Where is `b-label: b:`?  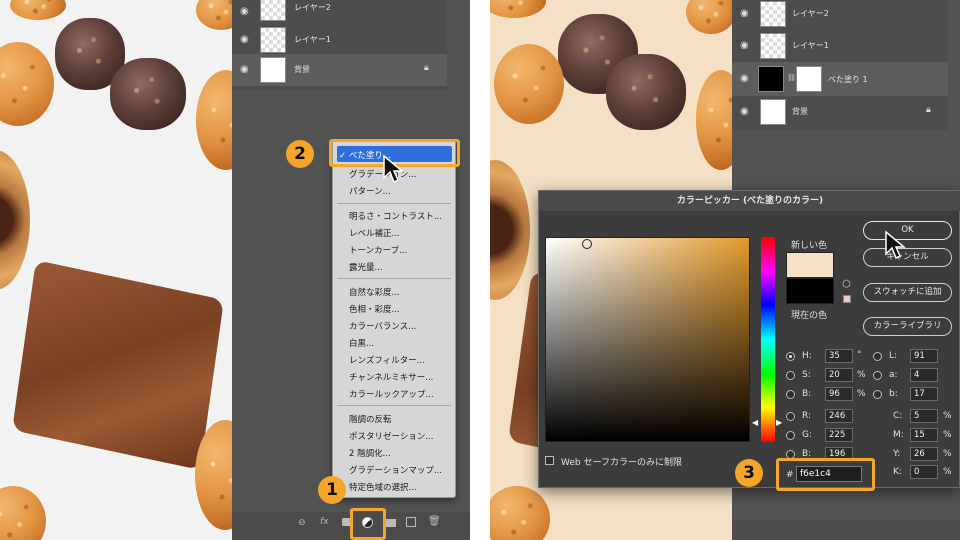
b-label: b: is located at coordinates (893, 394).